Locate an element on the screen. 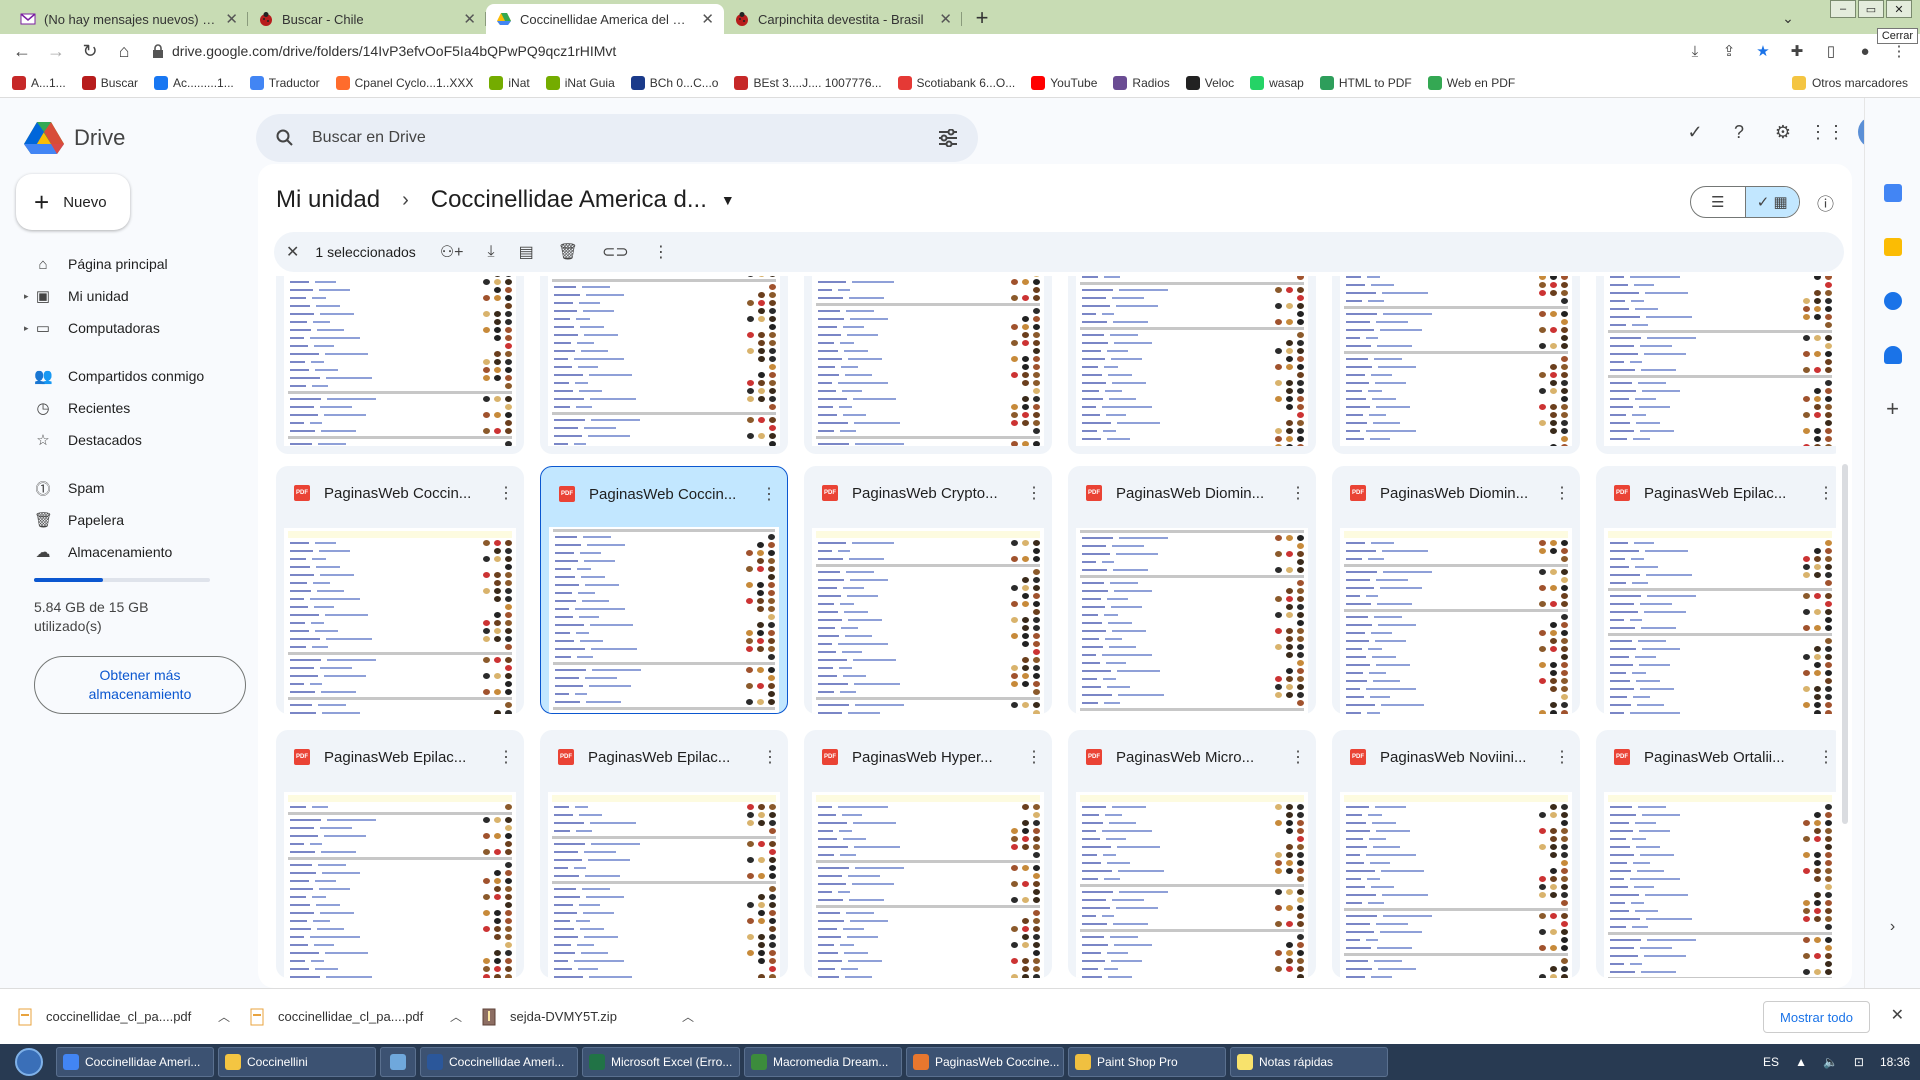  sidebar-item-trash: 🗑 Papelera is located at coordinates (128, 520).